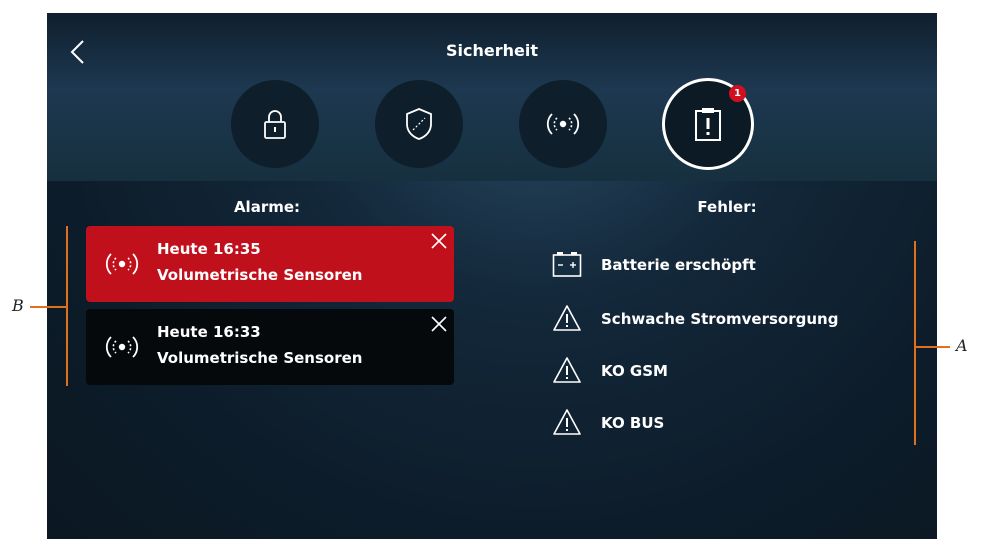 The height and width of the screenshot is (539, 984). I want to click on callout-bracket-a, so click(915, 343).